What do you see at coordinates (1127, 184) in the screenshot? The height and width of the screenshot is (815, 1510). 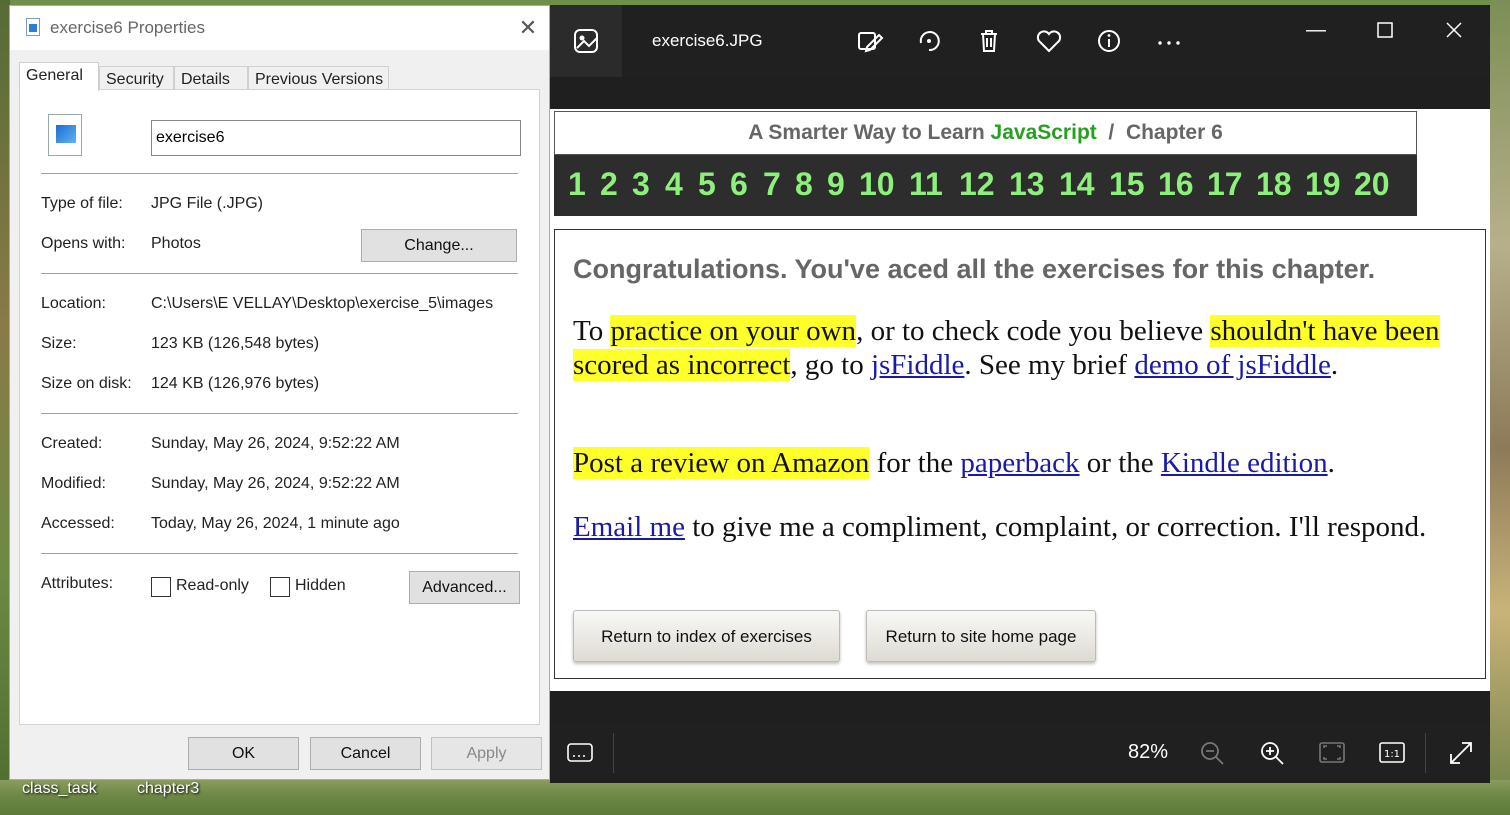 I see `chapter-link: 15` at bounding box center [1127, 184].